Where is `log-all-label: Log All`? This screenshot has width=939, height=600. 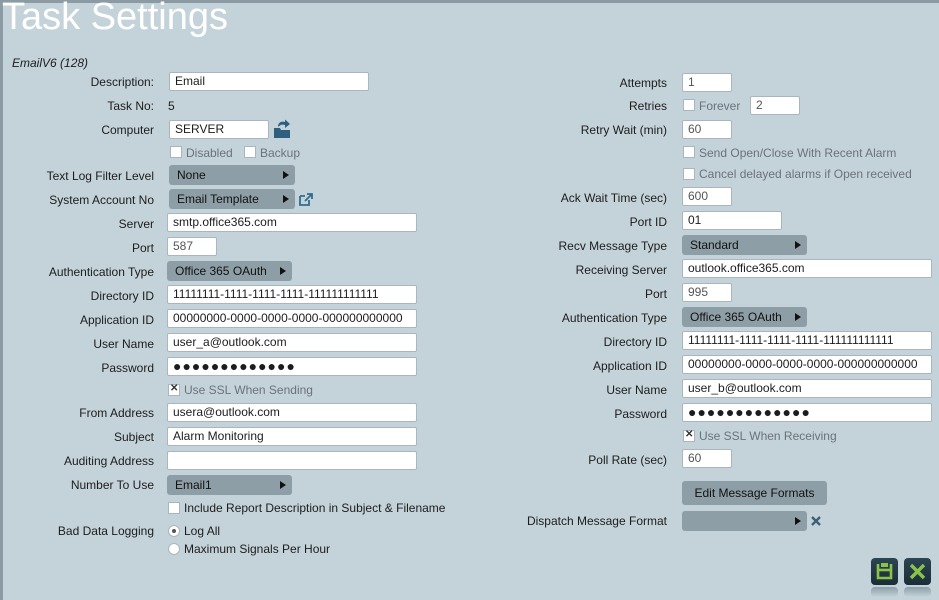 log-all-label: Log All is located at coordinates (202, 531).